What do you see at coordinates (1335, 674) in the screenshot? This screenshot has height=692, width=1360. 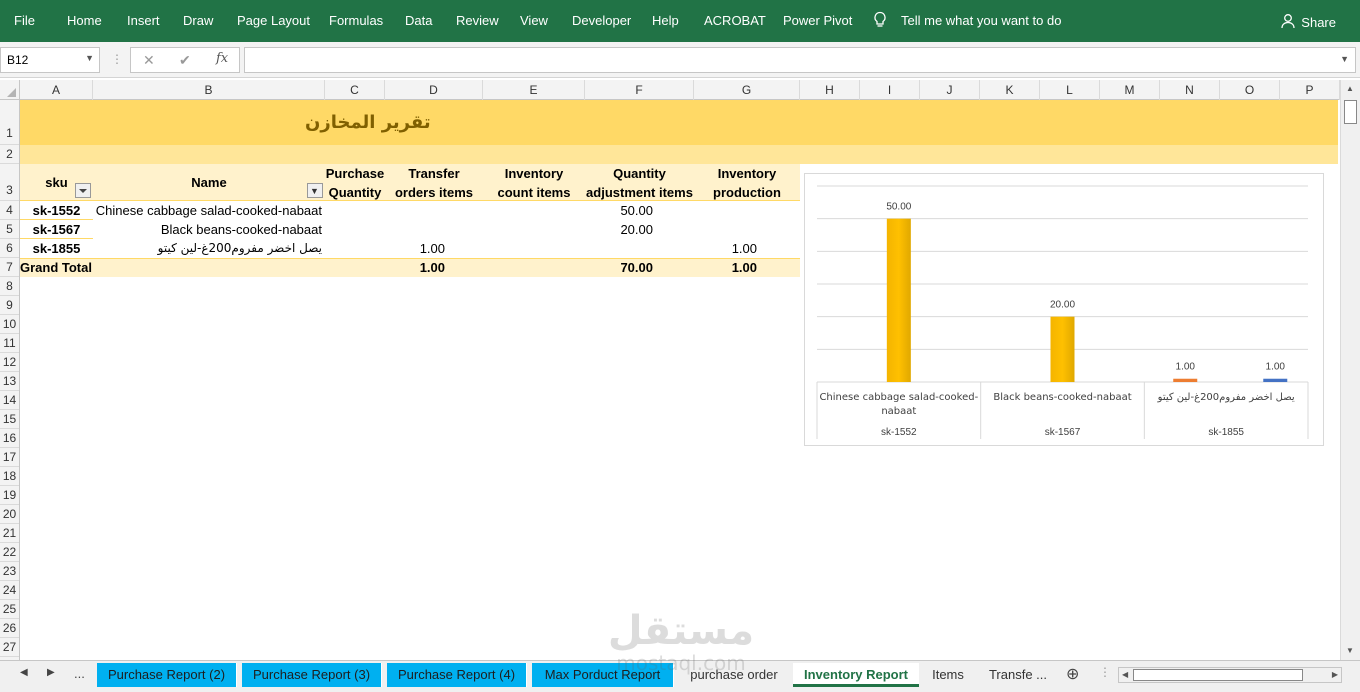 I see `scroll-right-icon: ▶` at bounding box center [1335, 674].